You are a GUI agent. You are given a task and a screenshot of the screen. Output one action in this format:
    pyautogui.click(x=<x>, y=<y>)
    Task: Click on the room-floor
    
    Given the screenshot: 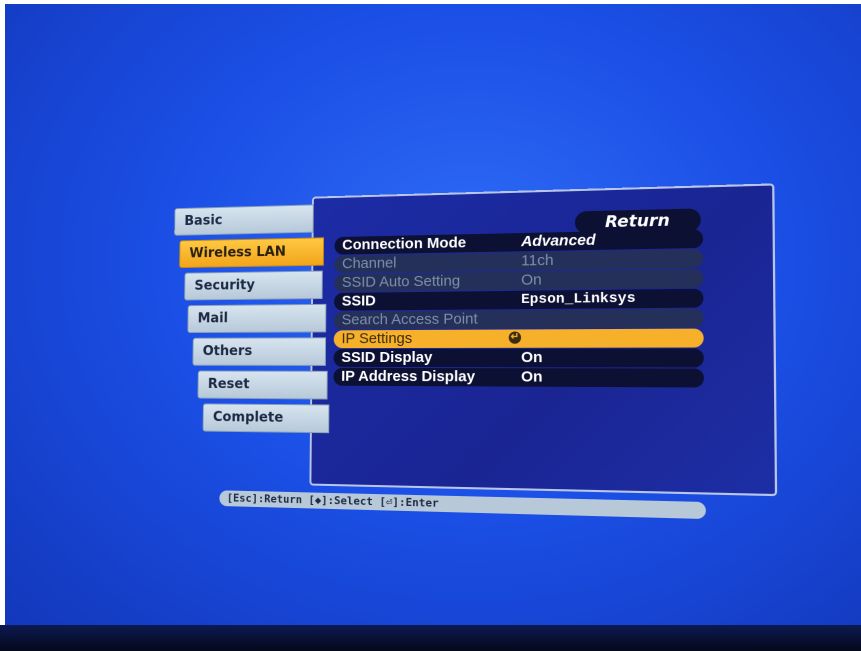 What is the action you would take?
    pyautogui.click(x=430, y=638)
    